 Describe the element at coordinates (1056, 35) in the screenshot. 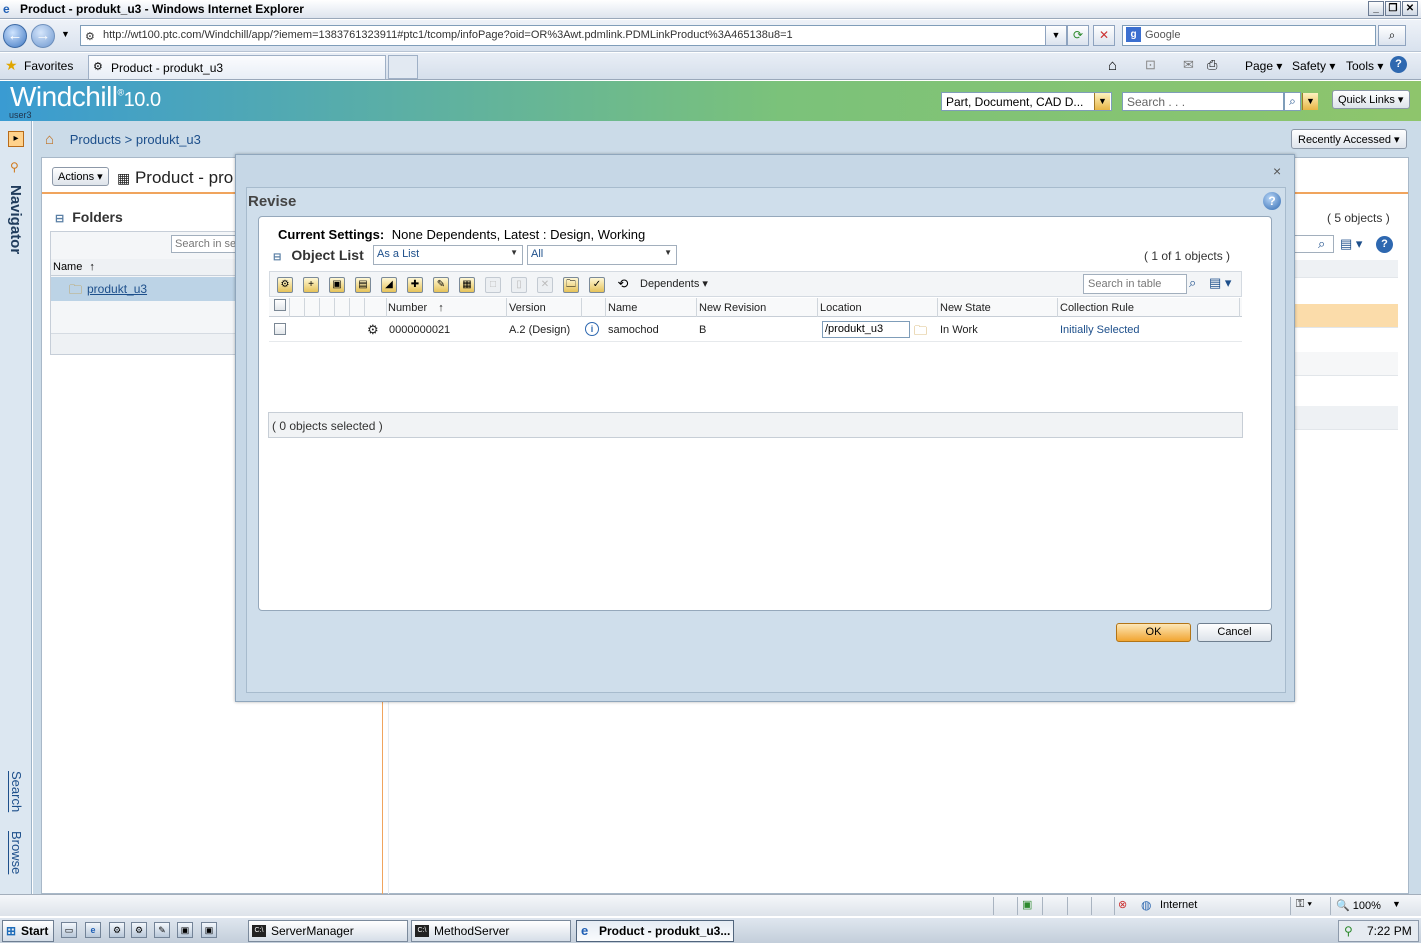

I see `address-dropdown-button: ▼` at that location.